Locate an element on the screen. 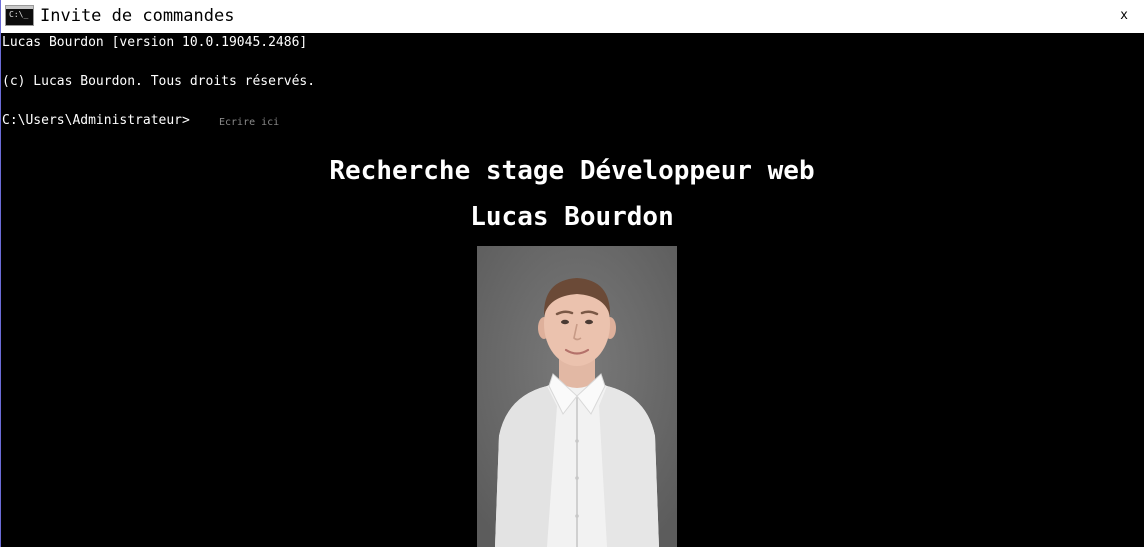 The height and width of the screenshot is (547, 1144). command-prompt: C:\Users\Administrateur> is located at coordinates (96, 120).